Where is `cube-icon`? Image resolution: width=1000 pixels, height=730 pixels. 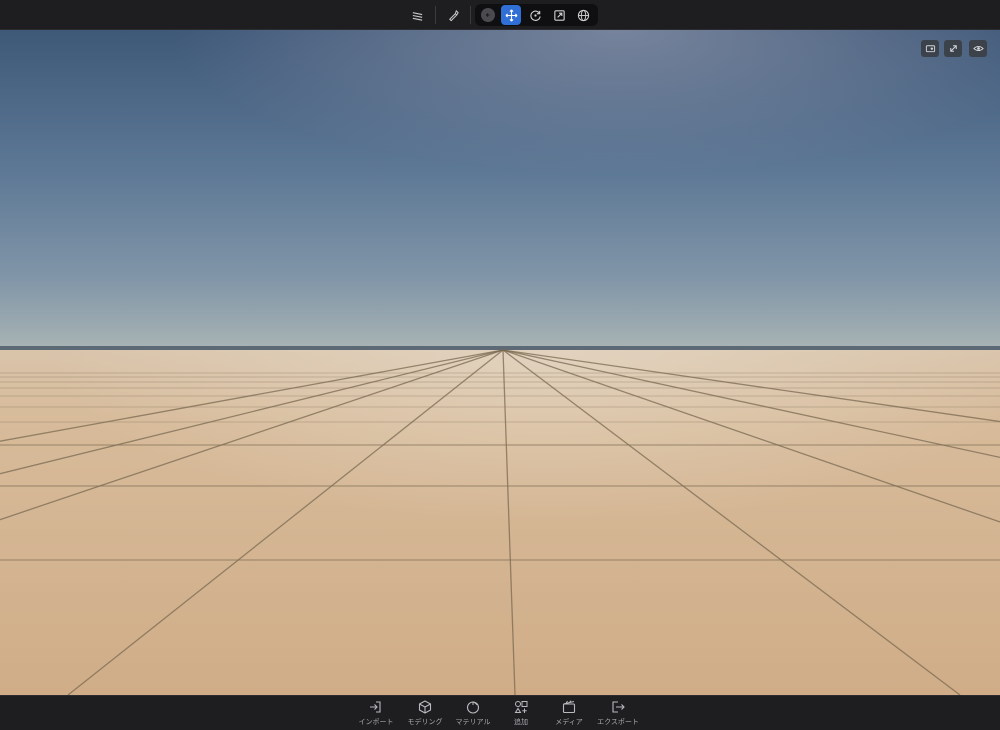
cube-icon is located at coordinates (425, 707).